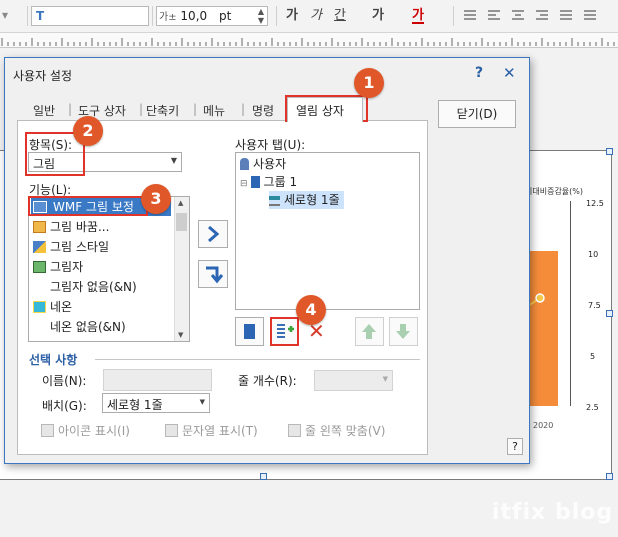  Describe the element at coordinates (71, 247) in the screenshot. I see `list-item: 그림 스타일` at that location.